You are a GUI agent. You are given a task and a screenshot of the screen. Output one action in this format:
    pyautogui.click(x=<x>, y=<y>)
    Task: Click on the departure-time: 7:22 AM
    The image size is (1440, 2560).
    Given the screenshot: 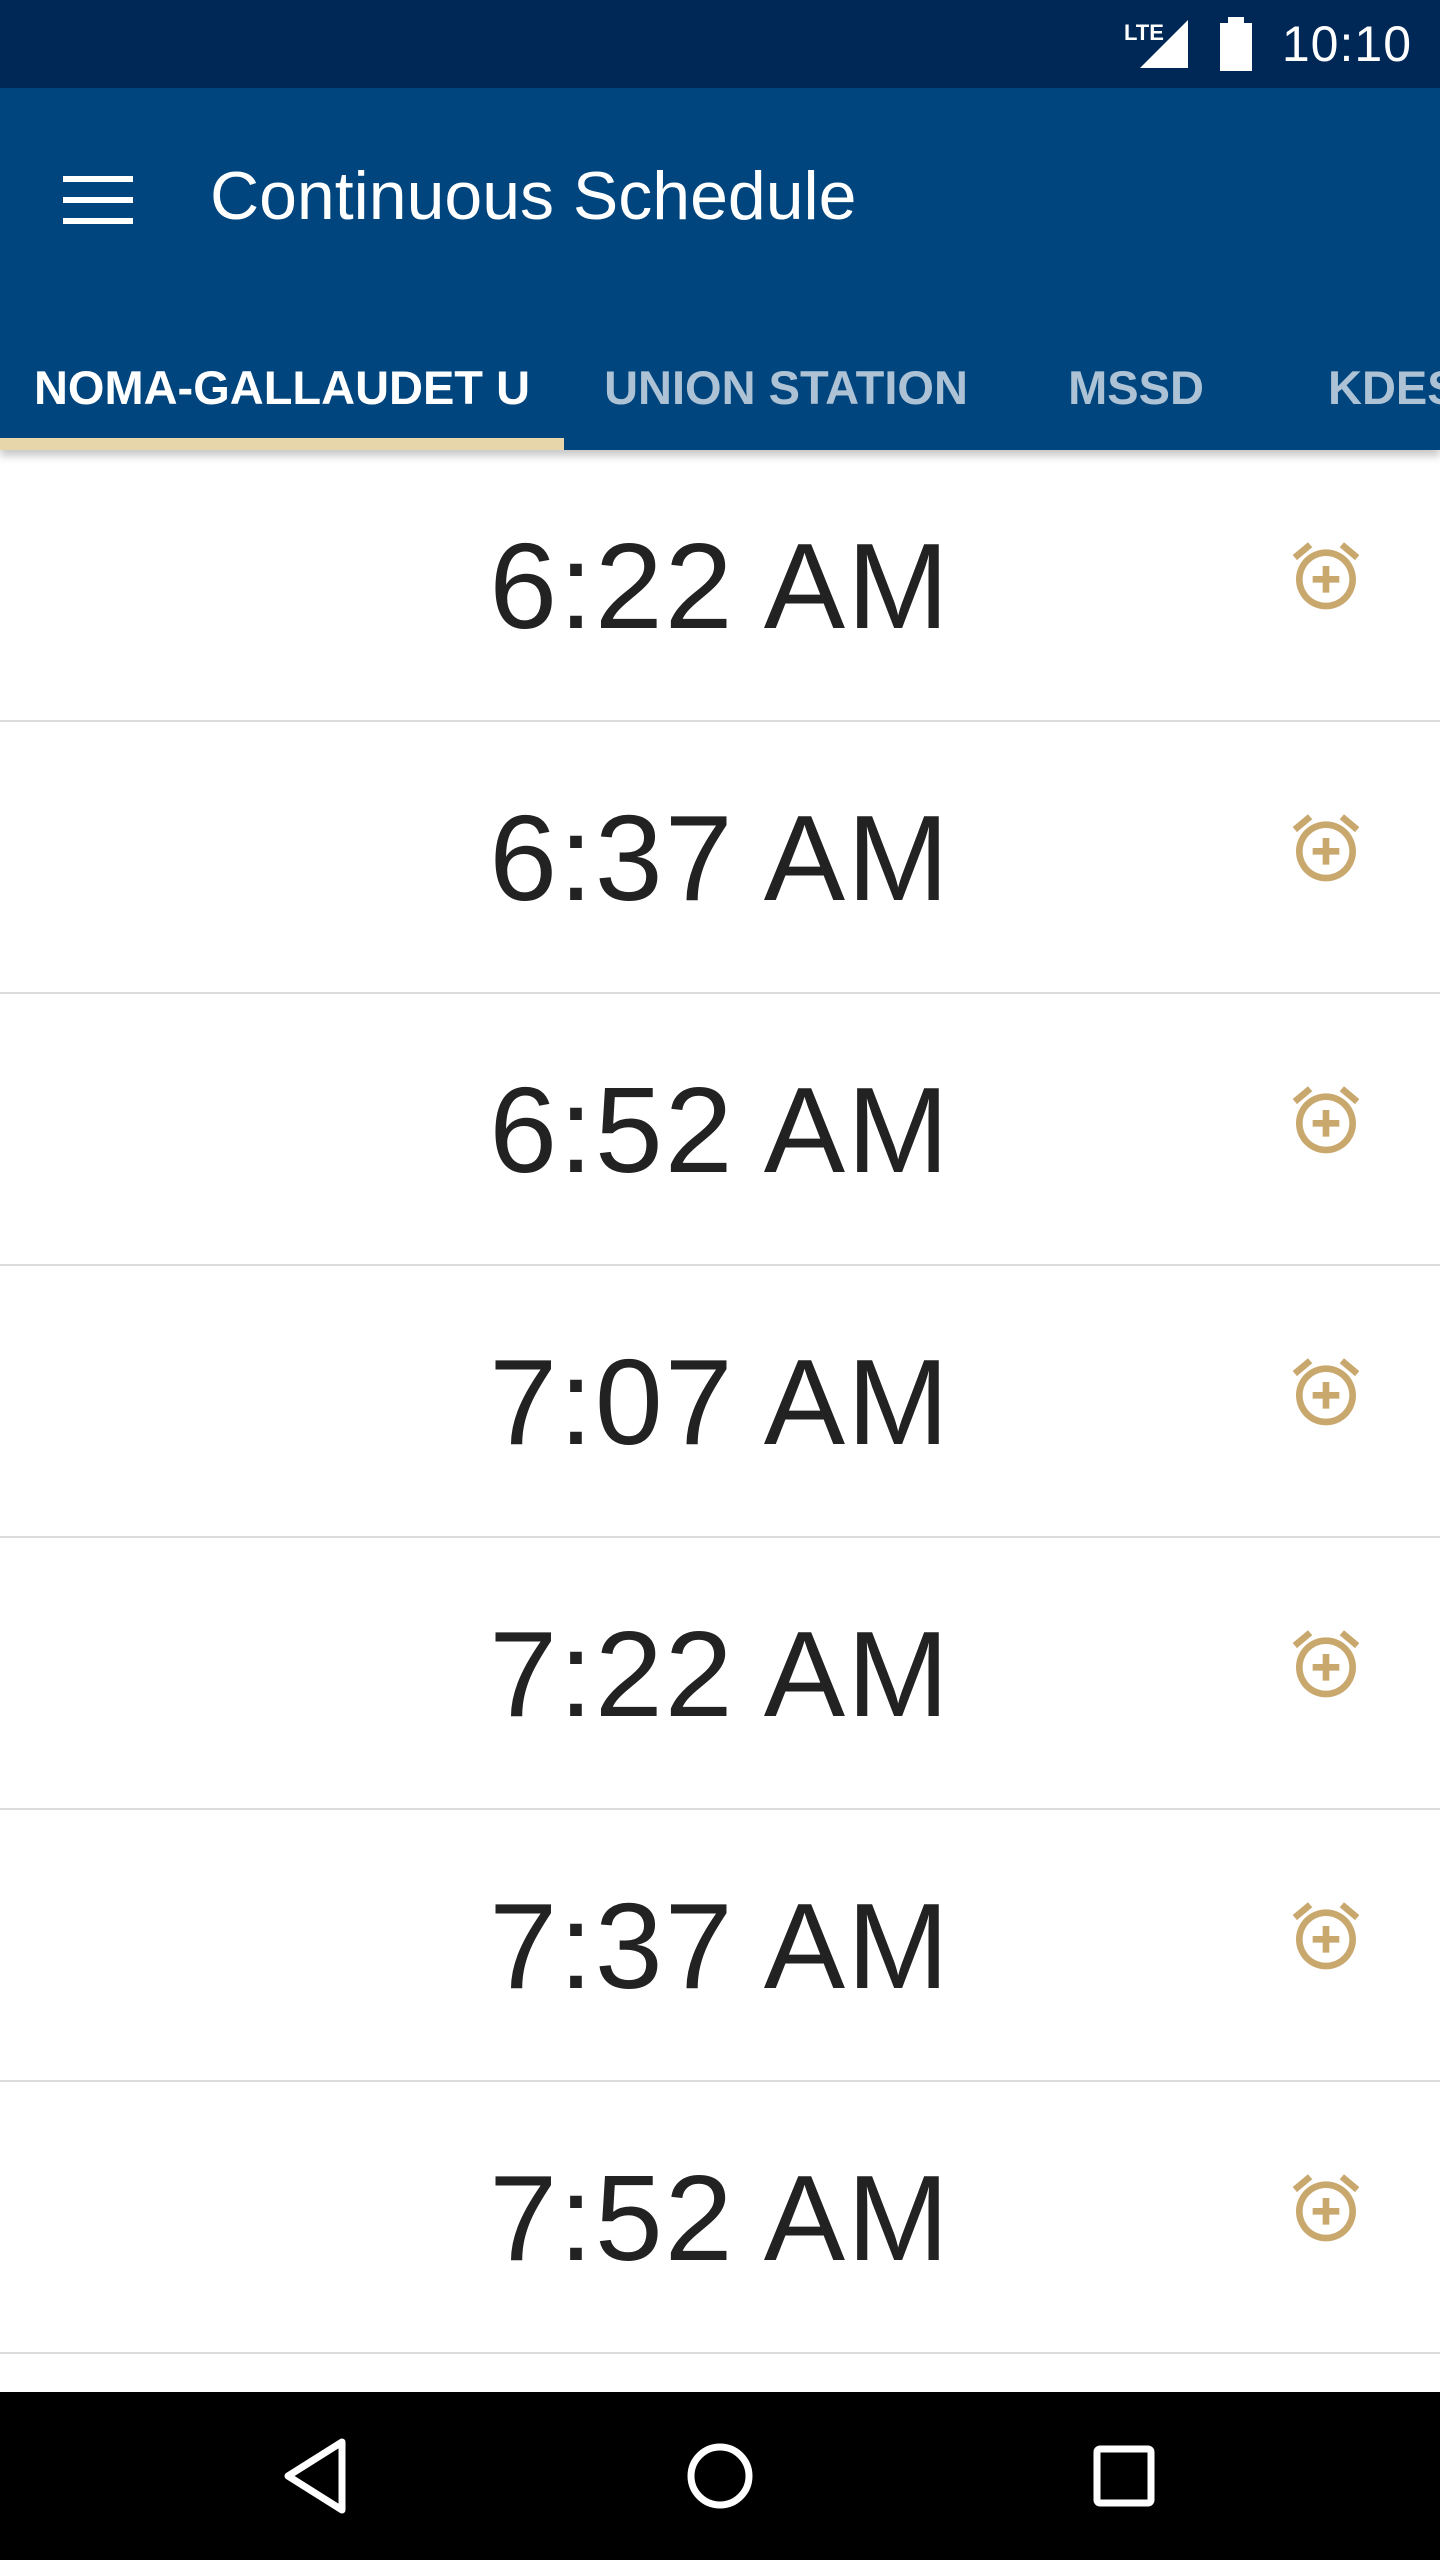 What is the action you would take?
    pyautogui.click(x=720, y=1674)
    